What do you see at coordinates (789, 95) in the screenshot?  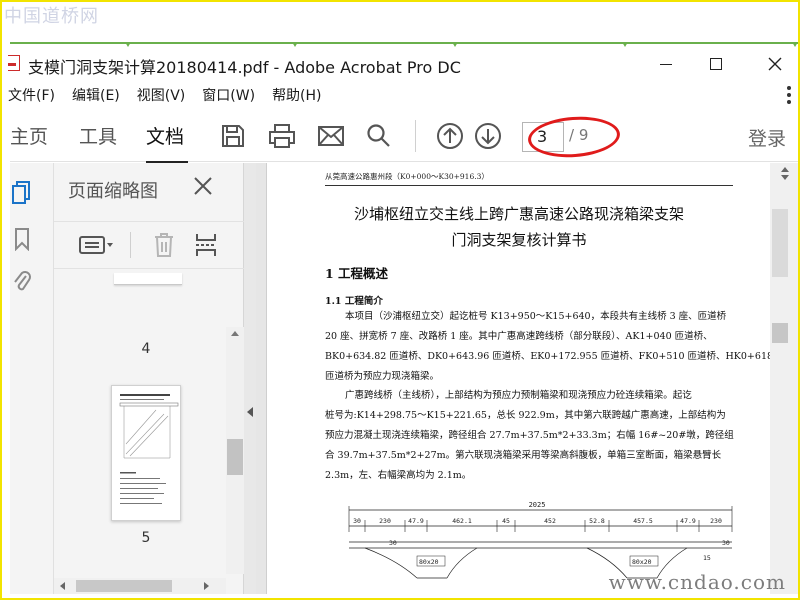 I see `more-options-icon` at bounding box center [789, 95].